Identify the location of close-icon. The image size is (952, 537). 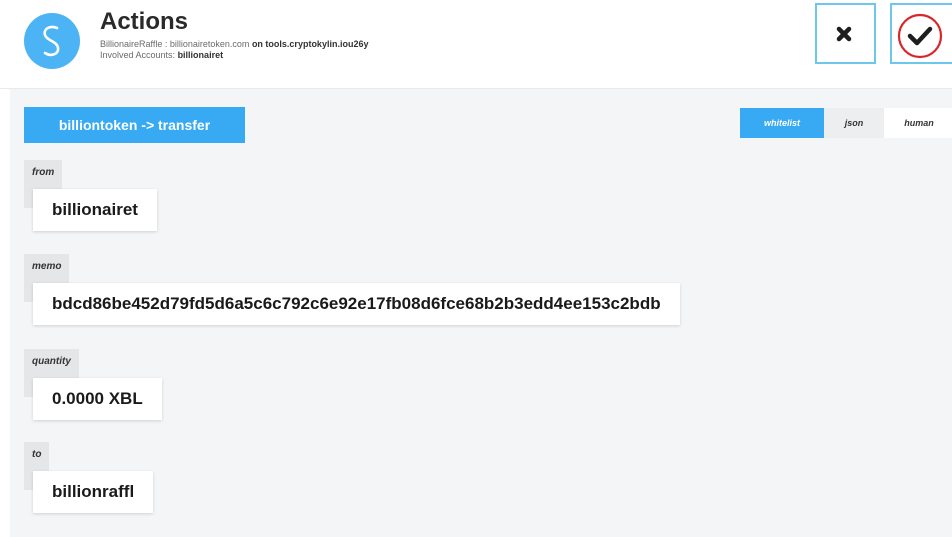
(844, 34).